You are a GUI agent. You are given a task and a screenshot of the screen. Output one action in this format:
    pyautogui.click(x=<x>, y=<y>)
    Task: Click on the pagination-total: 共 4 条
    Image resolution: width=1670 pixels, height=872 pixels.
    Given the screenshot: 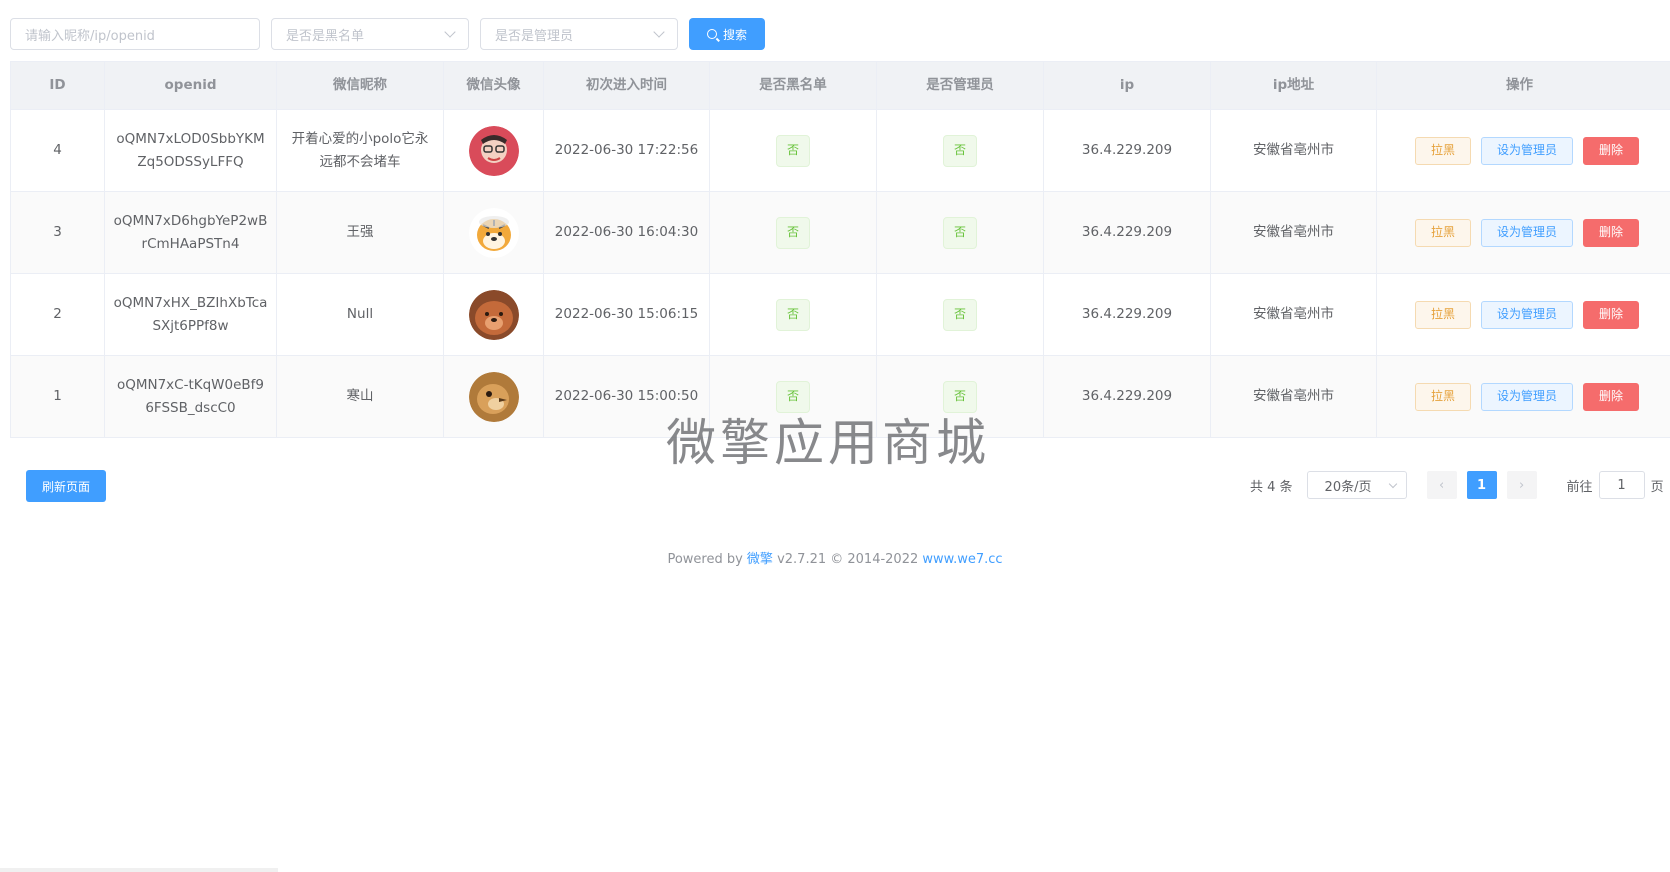 What is the action you would take?
    pyautogui.click(x=1271, y=487)
    